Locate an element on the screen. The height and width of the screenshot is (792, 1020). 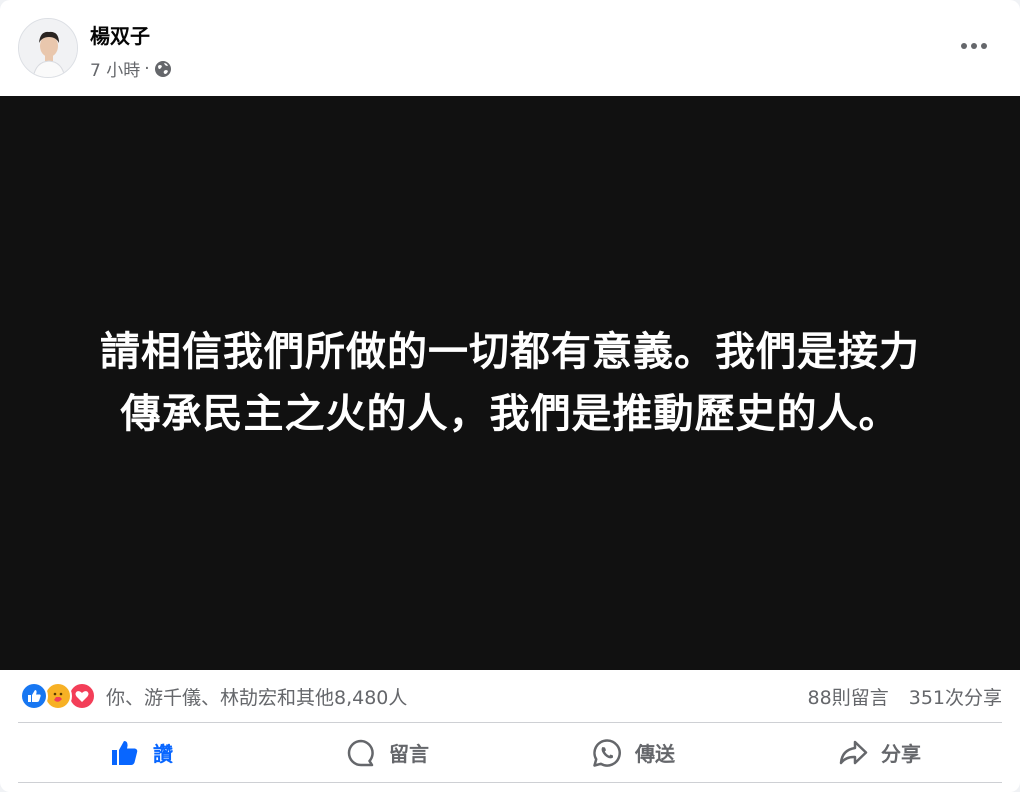
author-avatar is located at coordinates (48, 48).